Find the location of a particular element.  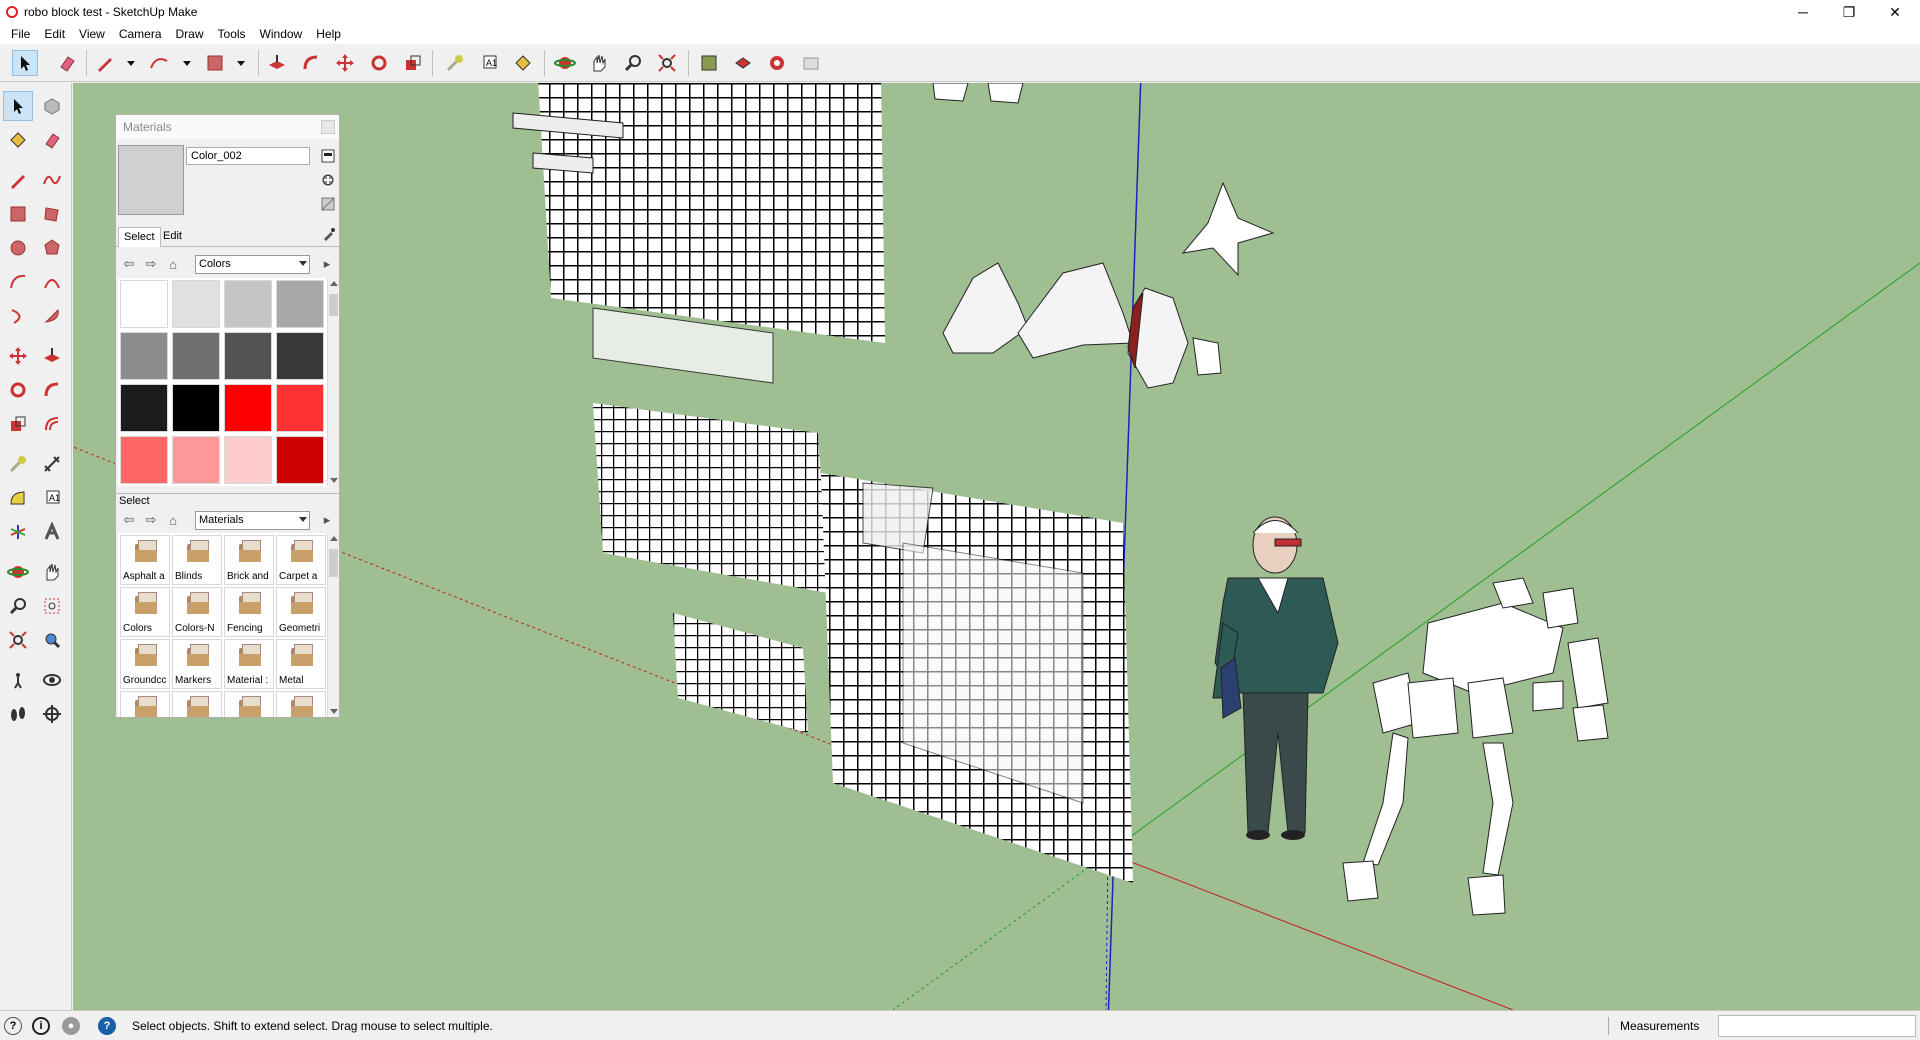

rectangle-dropdown-icon is located at coordinates (241, 63).